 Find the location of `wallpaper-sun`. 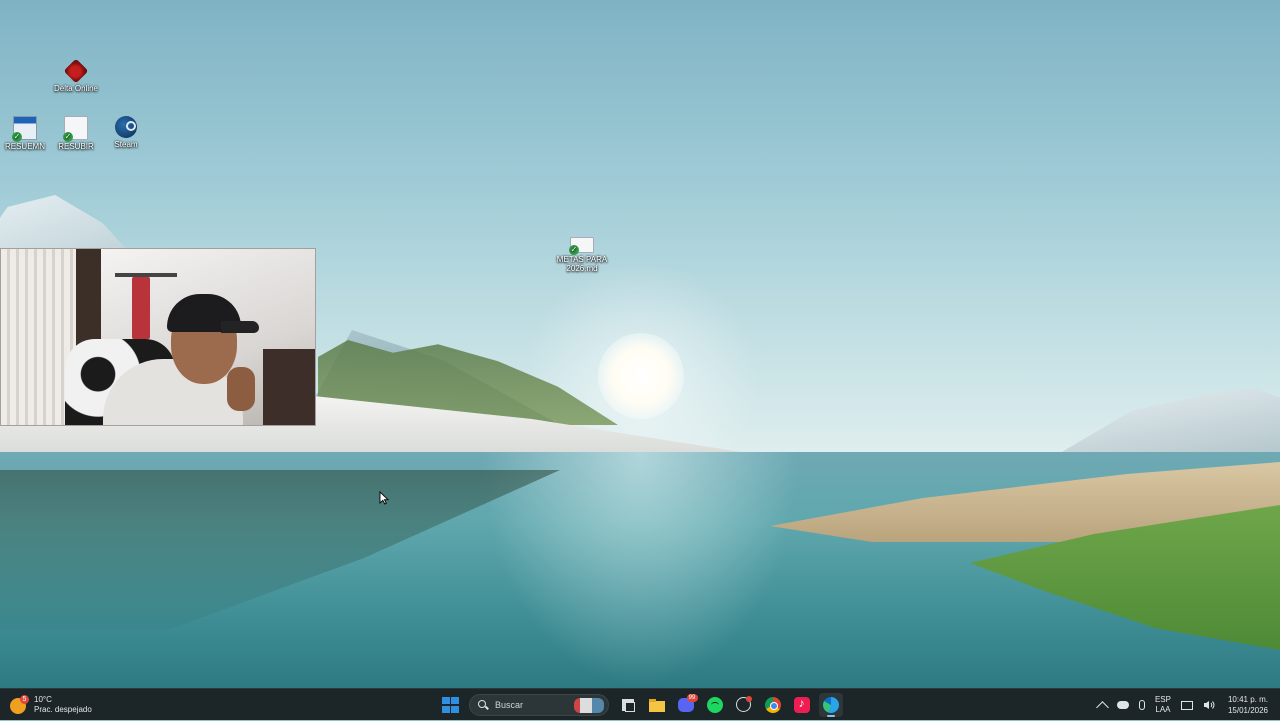

wallpaper-sun is located at coordinates (641, 376).